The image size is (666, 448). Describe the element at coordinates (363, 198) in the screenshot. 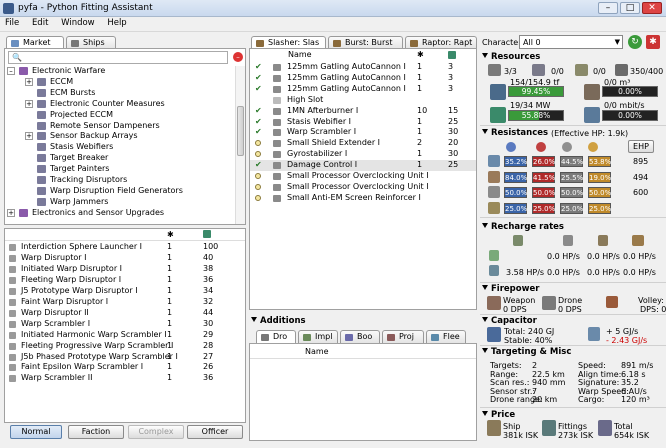

I see `fitting-module-row: Small Anti-EM Screen Reinforcer I` at that location.